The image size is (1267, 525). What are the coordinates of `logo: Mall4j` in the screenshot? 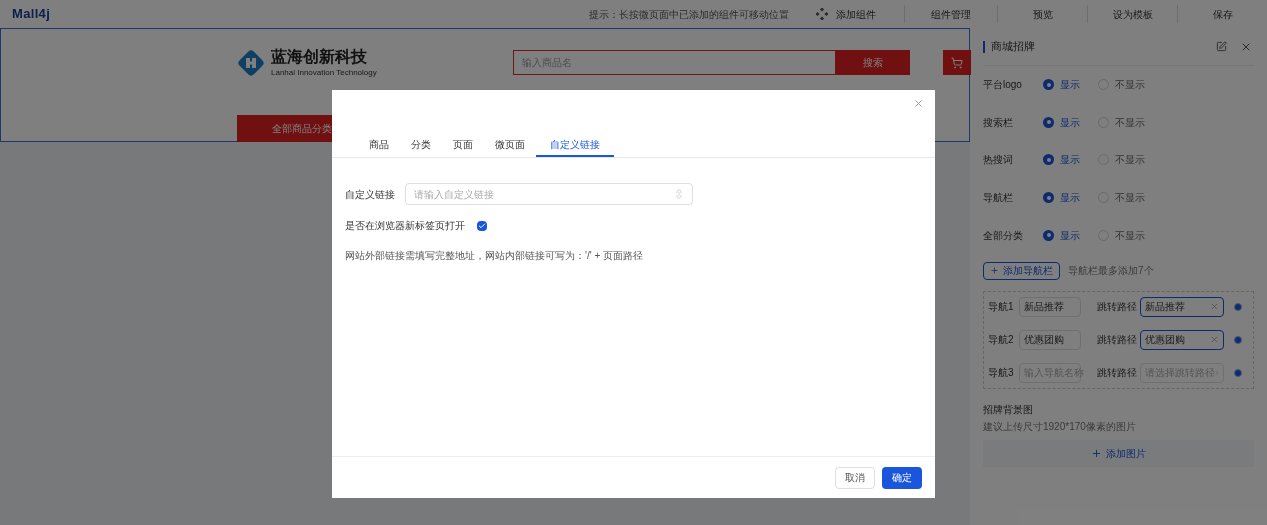 It's located at (31, 14).